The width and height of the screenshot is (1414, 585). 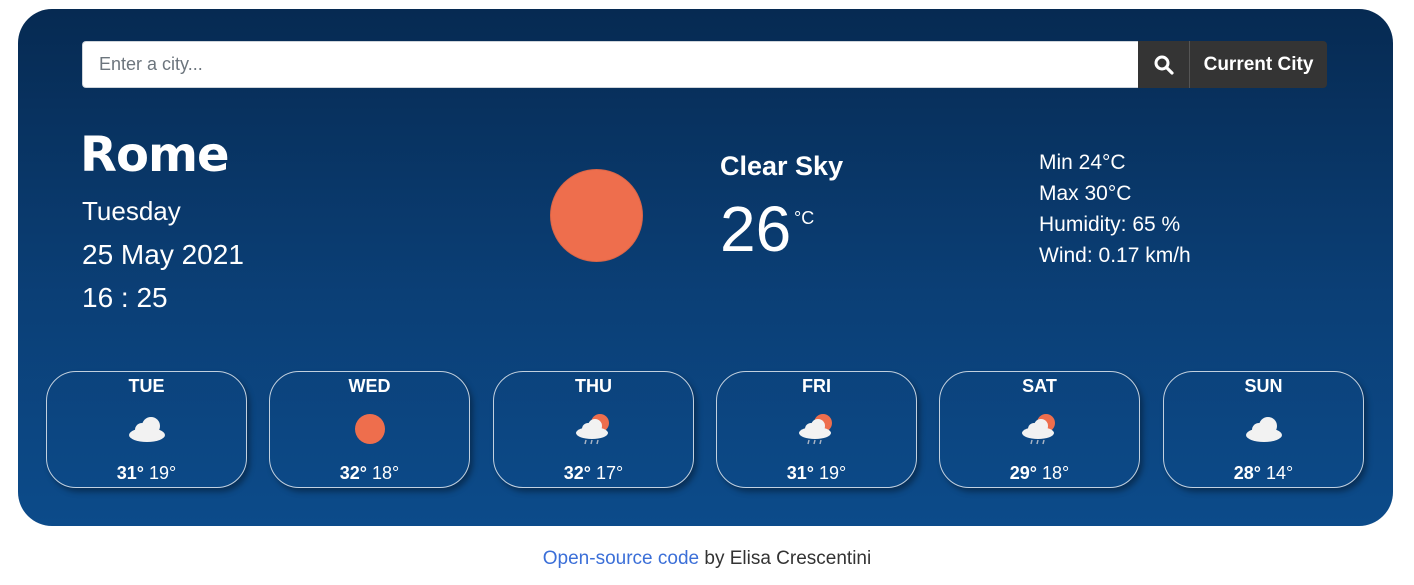 What do you see at coordinates (1258, 64) in the screenshot?
I see `current-city-button: Current City` at bounding box center [1258, 64].